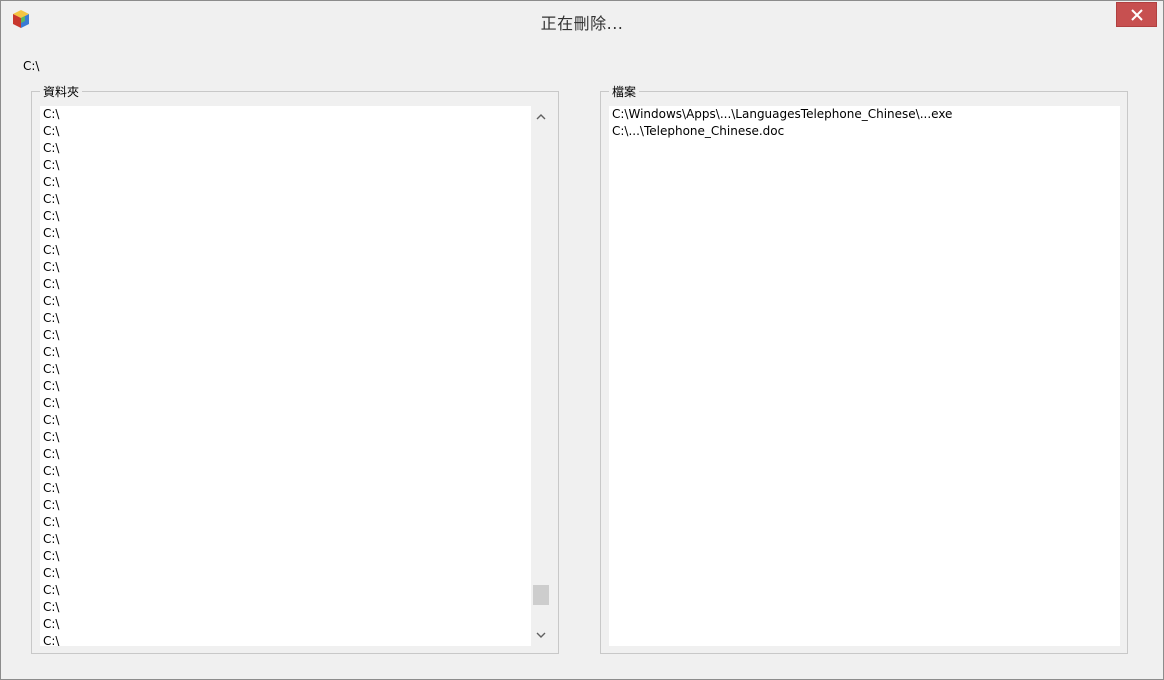  I want to click on files-group-title: 檔案, so click(624, 91).